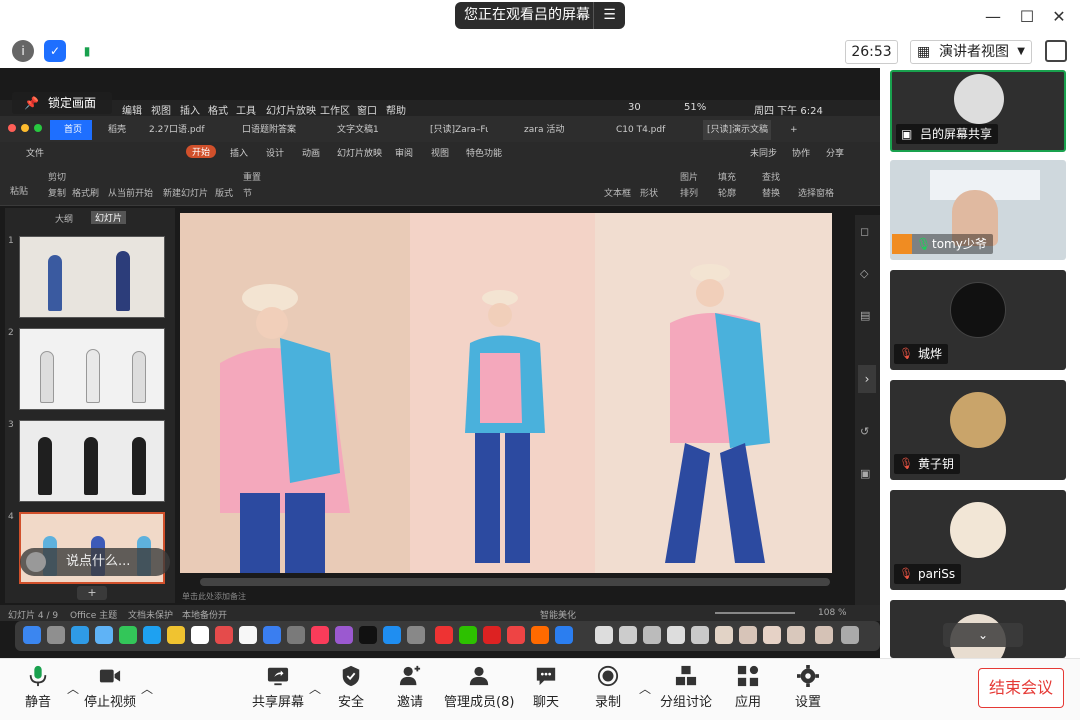  What do you see at coordinates (23, 51) in the screenshot?
I see `info-icon: i` at bounding box center [23, 51].